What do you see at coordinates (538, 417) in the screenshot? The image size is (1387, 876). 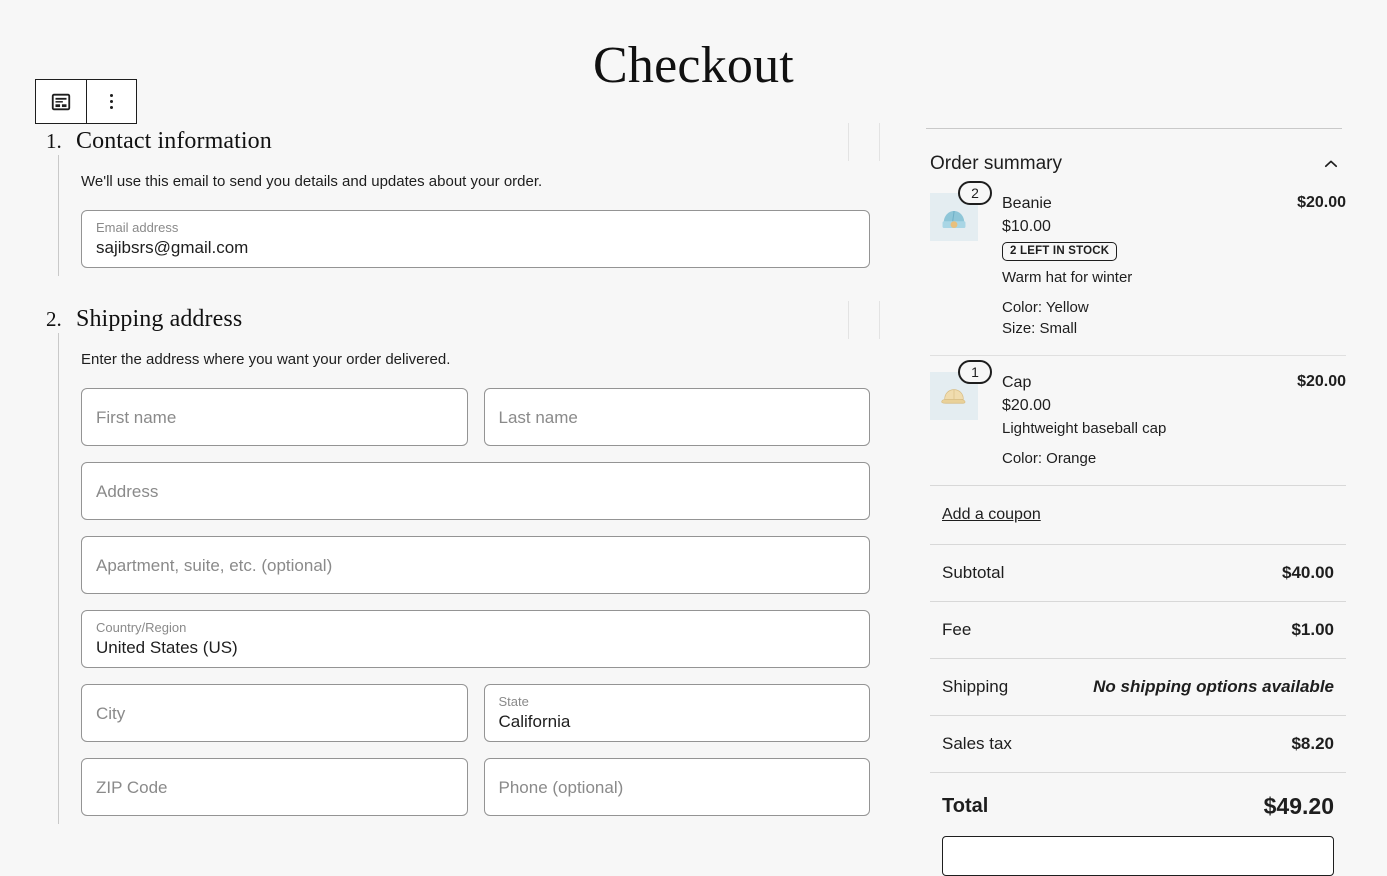 I see `last-name-placeholder: Last name` at bounding box center [538, 417].